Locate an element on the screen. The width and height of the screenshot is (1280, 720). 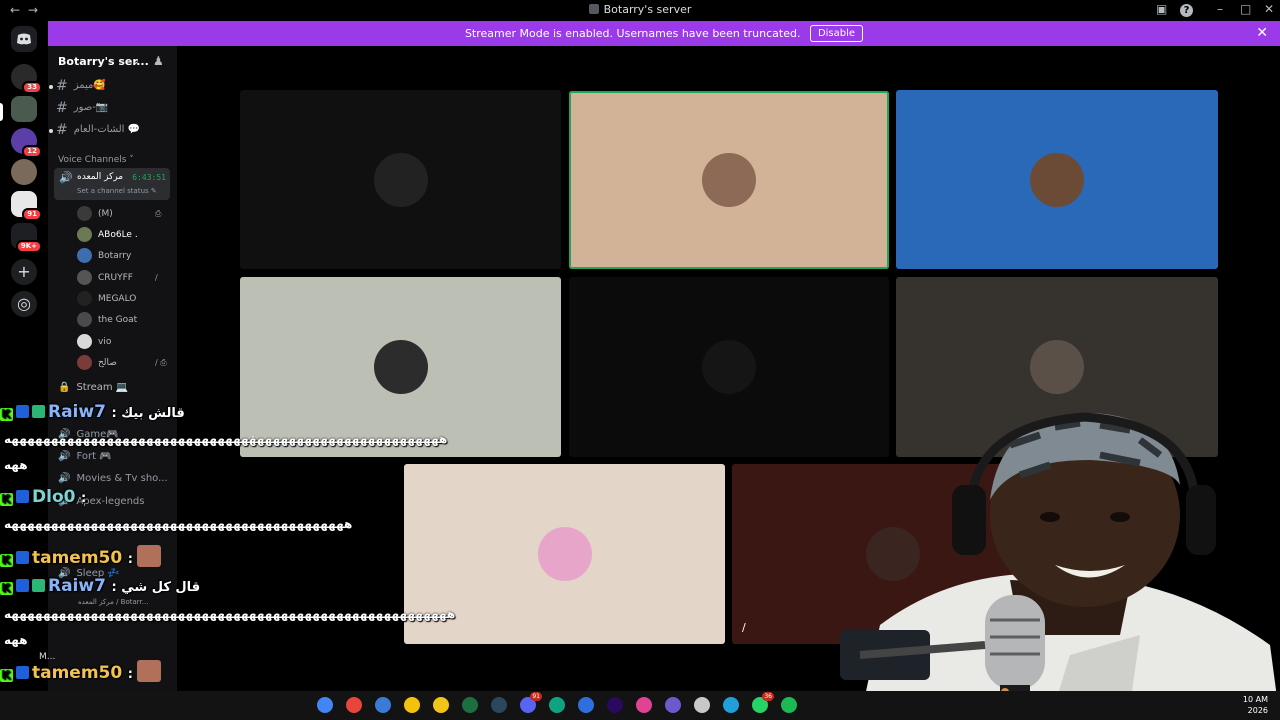
member-status-icons: ∕ is located at coordinates (156, 277).